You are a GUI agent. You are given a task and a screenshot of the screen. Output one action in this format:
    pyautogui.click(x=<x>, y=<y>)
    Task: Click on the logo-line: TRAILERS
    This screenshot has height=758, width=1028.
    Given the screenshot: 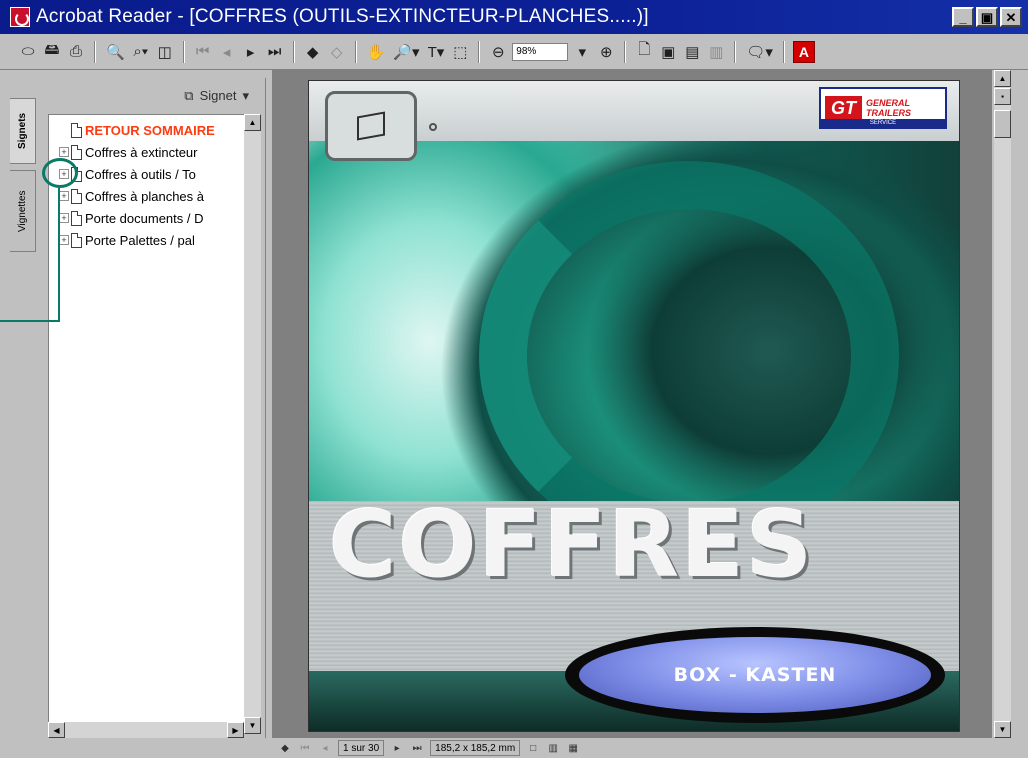 What is the action you would take?
    pyautogui.click(x=888, y=113)
    